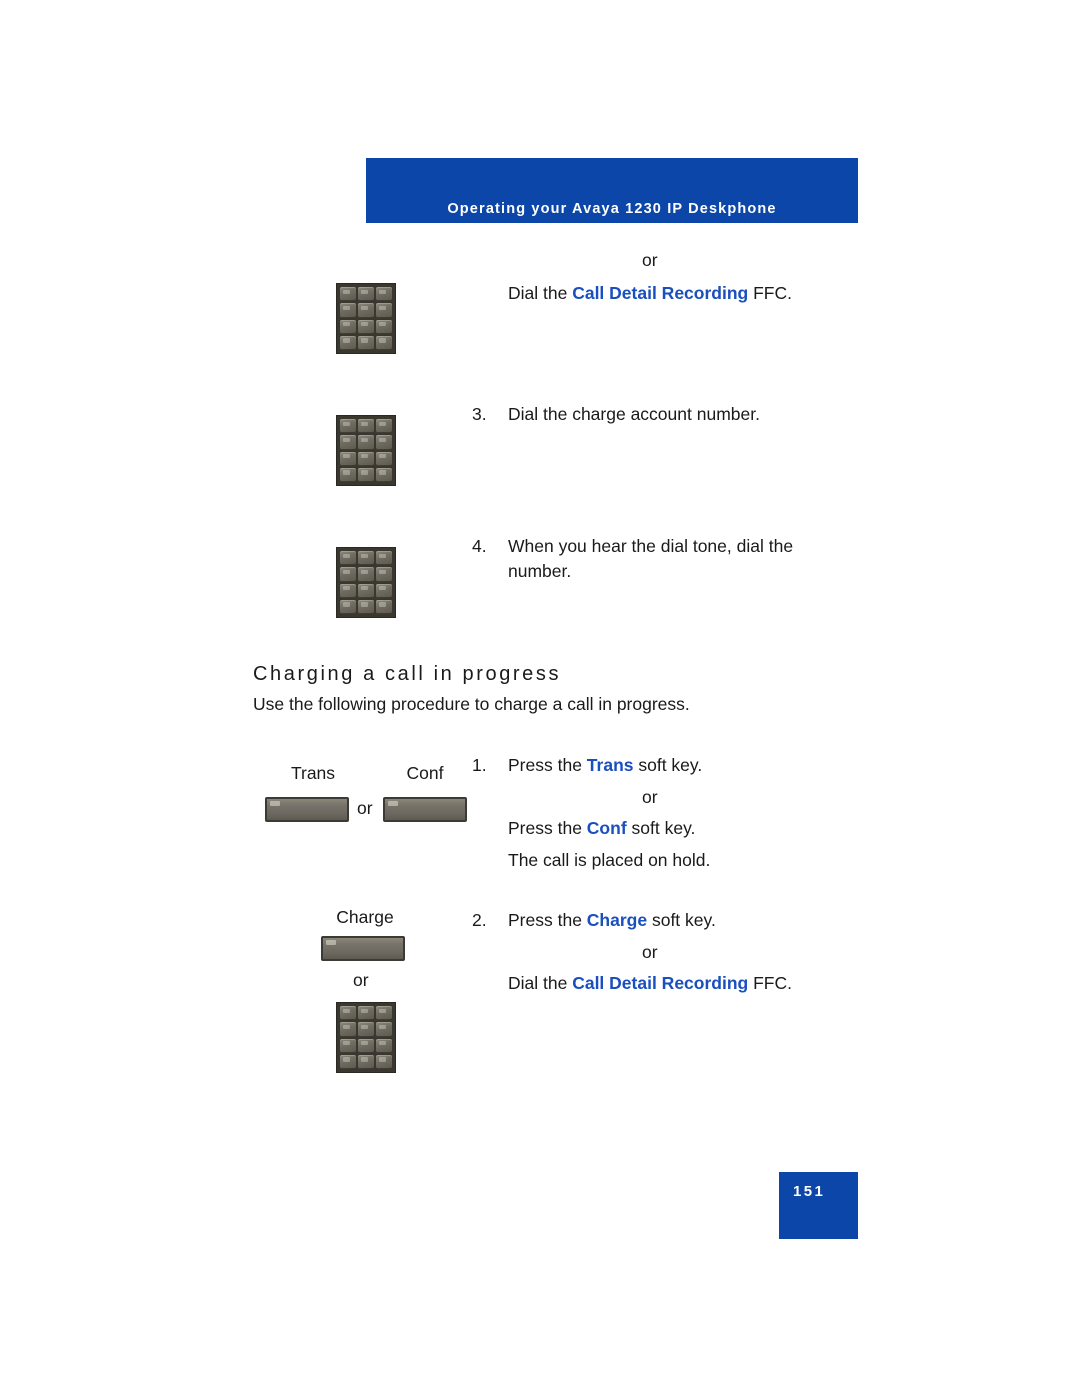 The height and width of the screenshot is (1397, 1080). What do you see at coordinates (540, 293) in the screenshot?
I see `dial-ffc-prefix: Dial the` at bounding box center [540, 293].